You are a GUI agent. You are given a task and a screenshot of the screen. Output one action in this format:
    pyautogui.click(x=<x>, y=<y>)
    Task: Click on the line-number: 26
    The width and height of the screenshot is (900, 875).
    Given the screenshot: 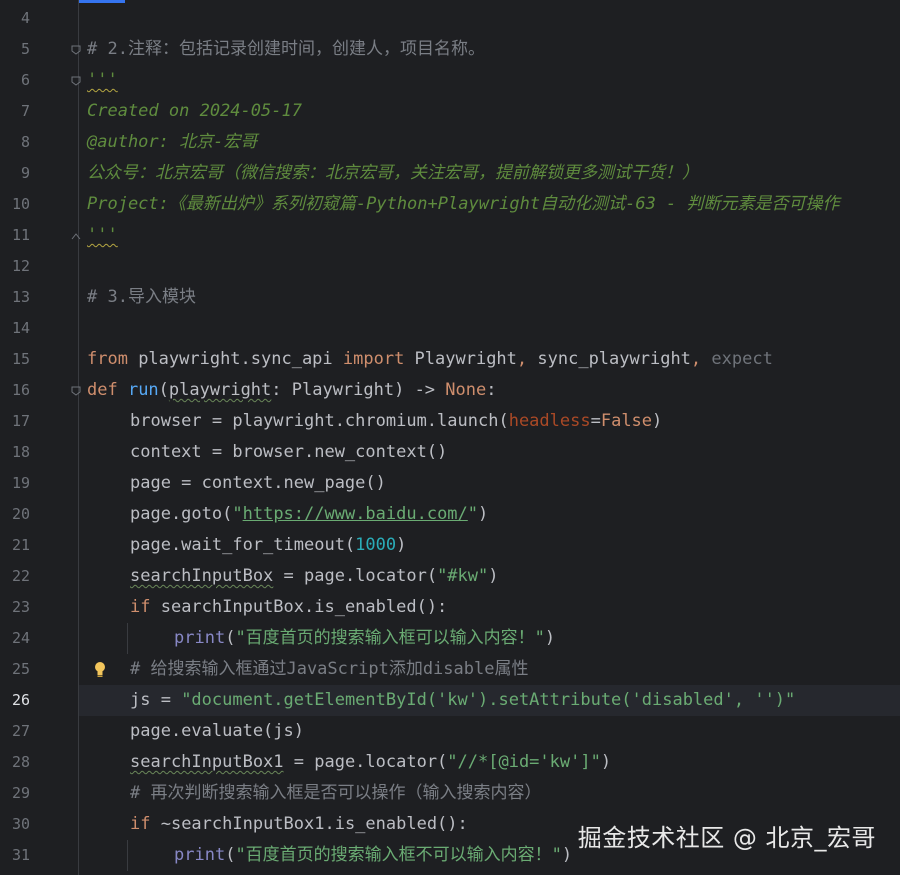 What is the action you would take?
    pyautogui.click(x=20, y=700)
    